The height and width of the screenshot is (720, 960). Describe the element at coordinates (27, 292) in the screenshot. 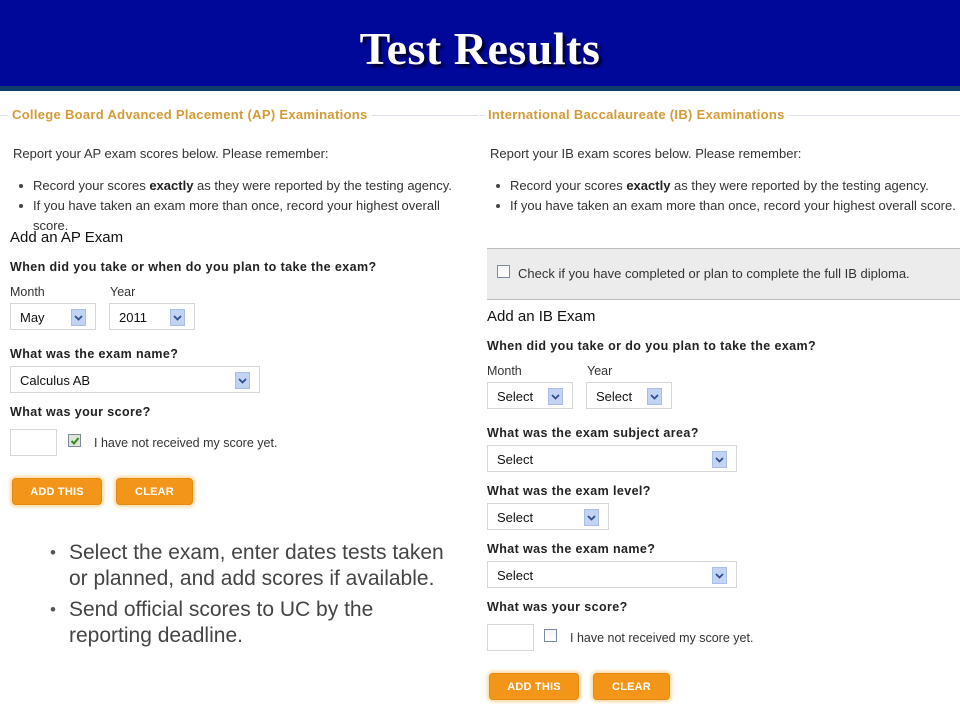

I see `ap-month-label: Month` at that location.